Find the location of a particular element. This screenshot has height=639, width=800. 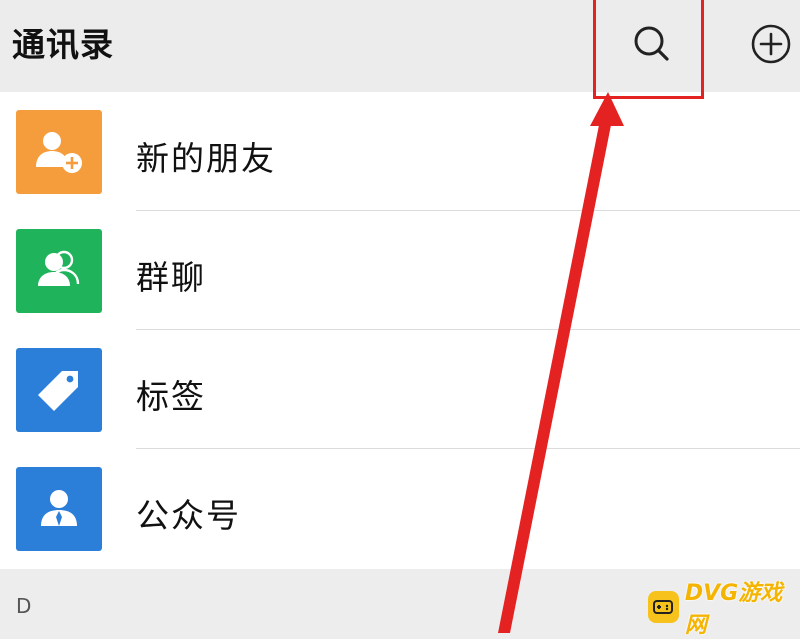

add-friend-tile is located at coordinates (59, 152).